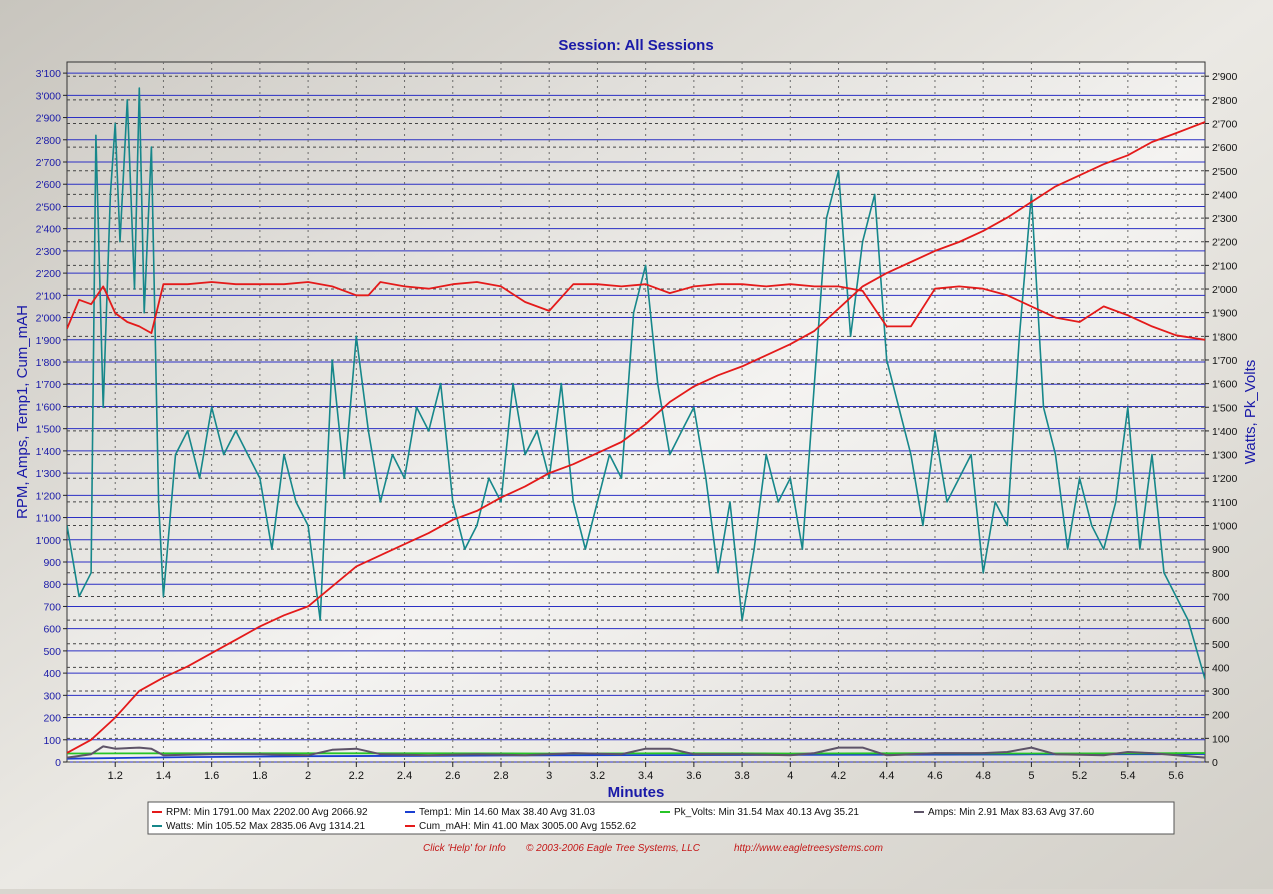  What do you see at coordinates (52, 674) in the screenshot?
I see `y-left-tick-label-4: 400` at bounding box center [52, 674].